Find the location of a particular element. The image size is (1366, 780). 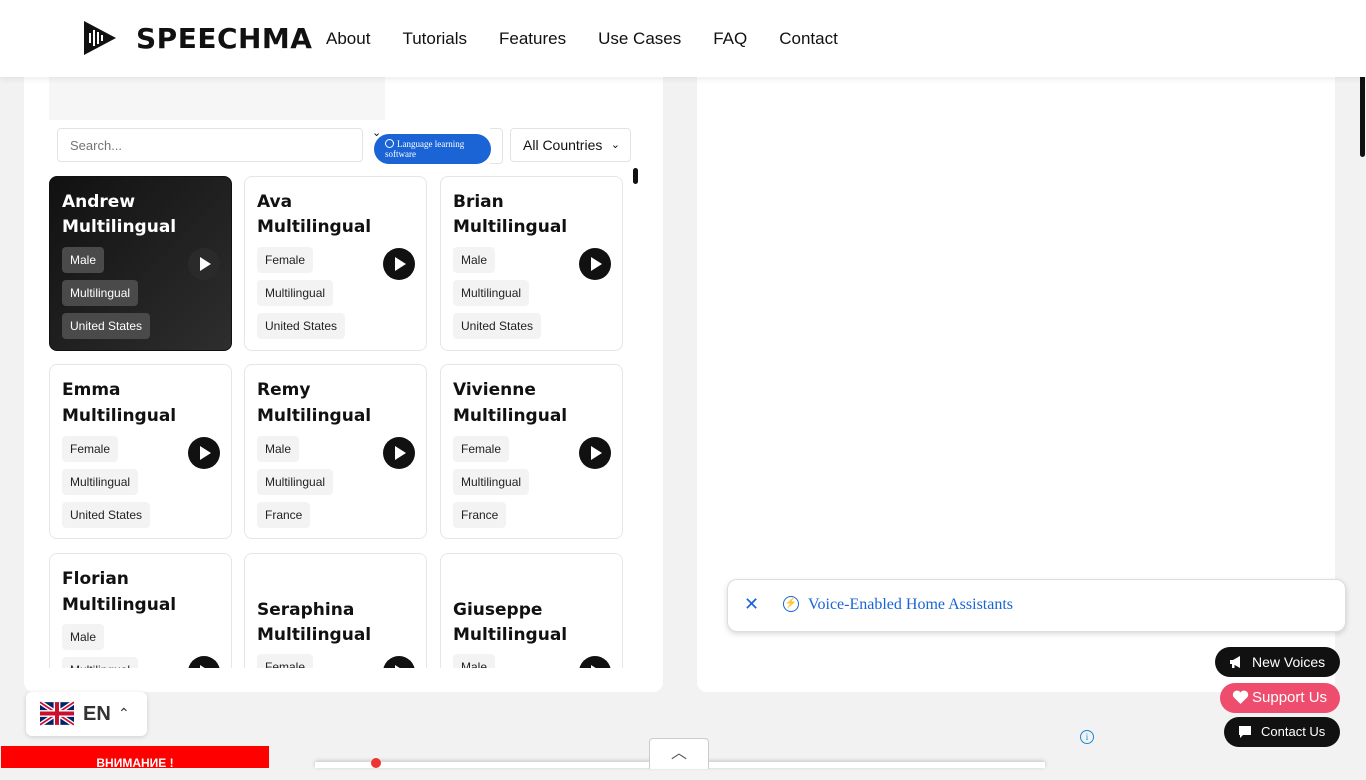

support-us-button: Support Us is located at coordinates (1280, 698).